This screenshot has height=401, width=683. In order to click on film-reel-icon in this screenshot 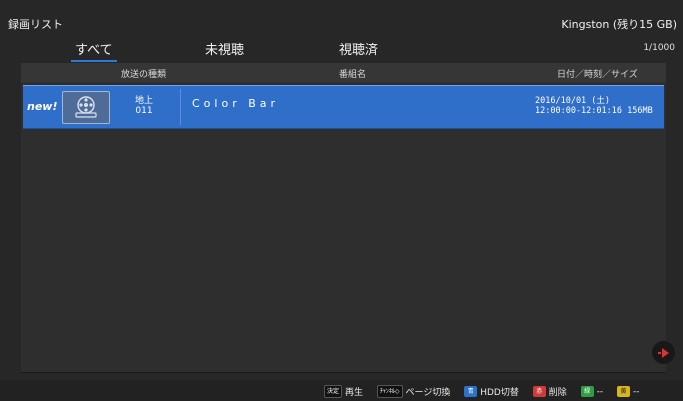, I will do `click(86, 107)`.